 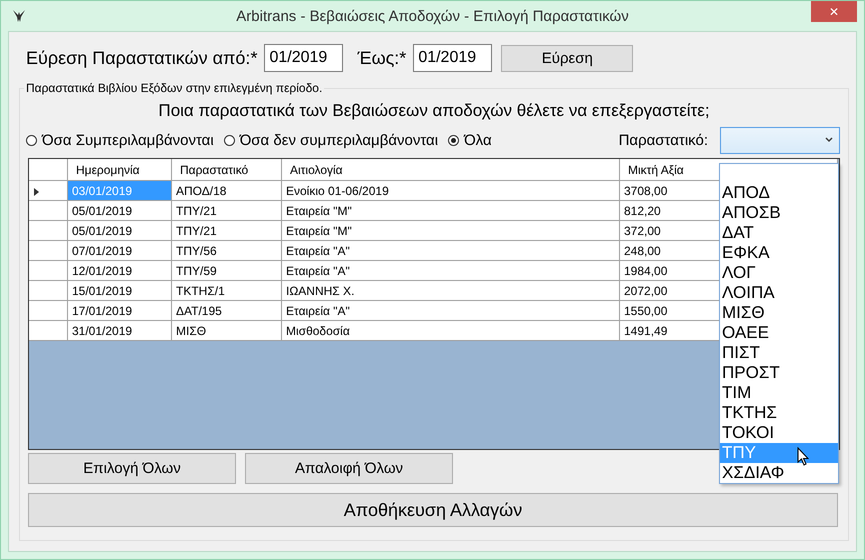 What do you see at coordinates (174, 88) in the screenshot?
I see `group-title: Παραστατικά Βιβλίου Εξόδων στην επιλεγμένη περίοδο.` at bounding box center [174, 88].